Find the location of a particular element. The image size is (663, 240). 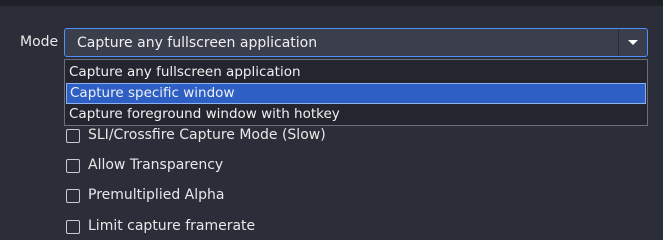

limit-framerate-label: Limit capture framerate is located at coordinates (172, 226).